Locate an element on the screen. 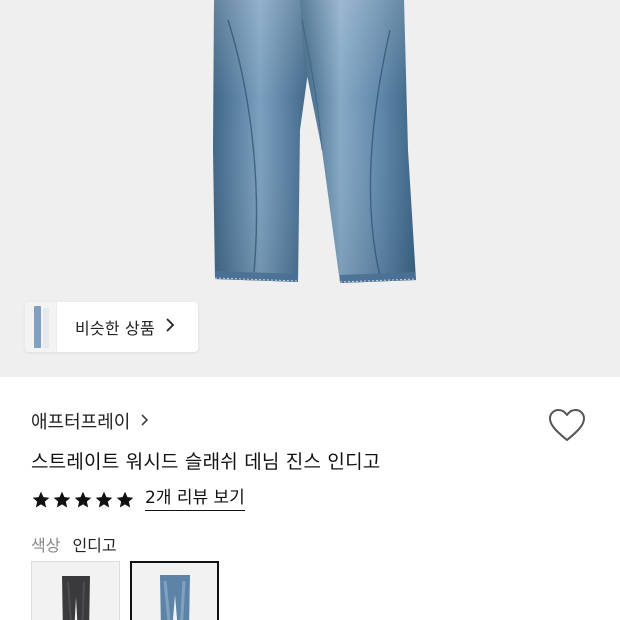 This screenshot has width=620, height=620. reviews-link: 2개 리뷰 보기 is located at coordinates (195, 499).